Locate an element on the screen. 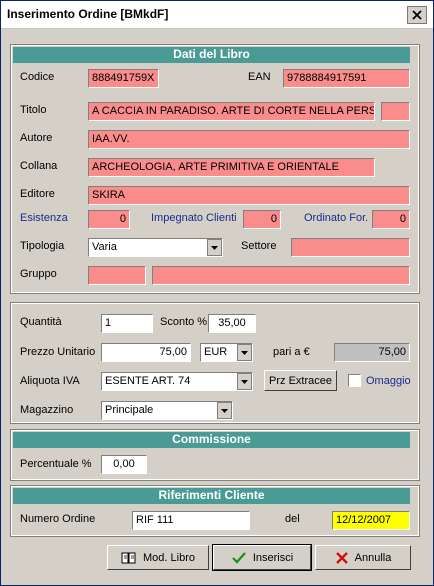  impegnato-field: 0 is located at coordinates (262, 219).